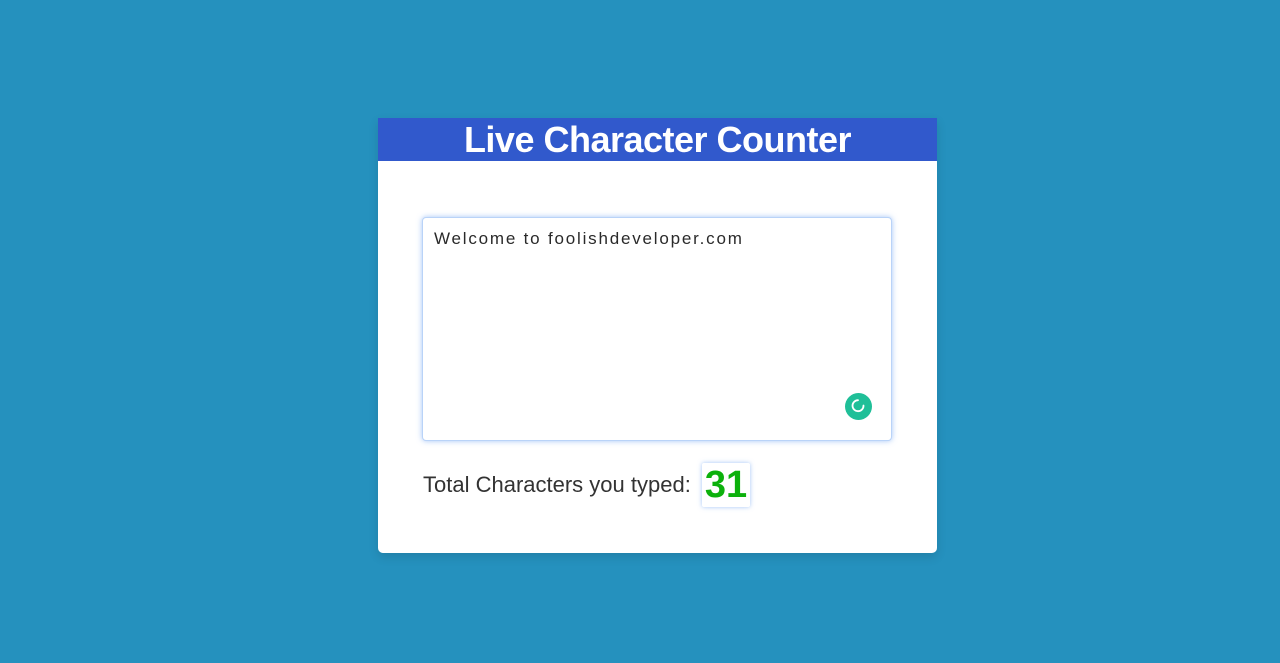 This screenshot has height=663, width=1280. I want to click on count-row: Total Characters you typed: 31, so click(587, 485).